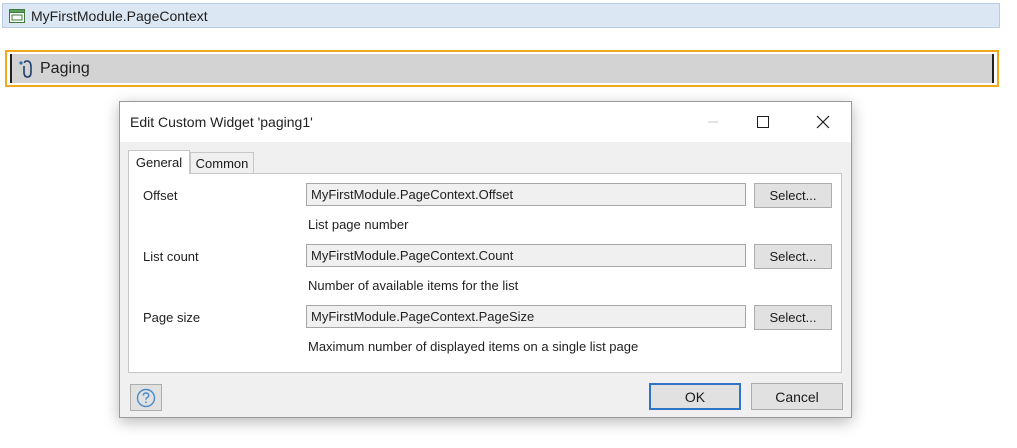 Image resolution: width=1017 pixels, height=448 pixels. I want to click on page-window-icon, so click(17, 15).